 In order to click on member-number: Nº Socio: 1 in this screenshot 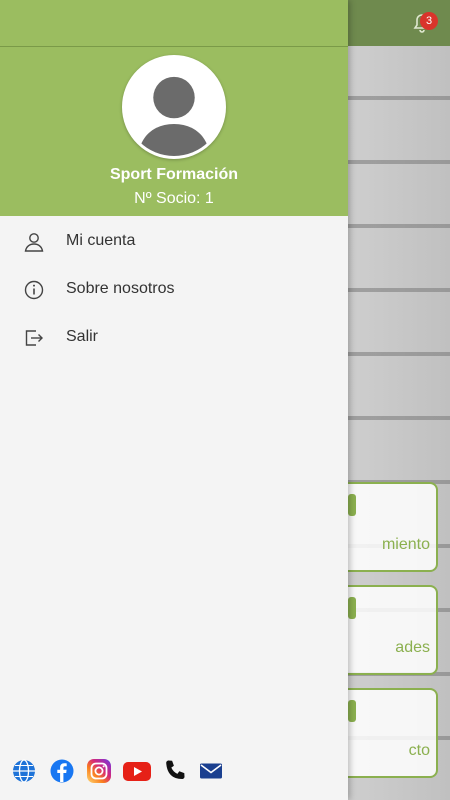, I will do `click(174, 198)`.